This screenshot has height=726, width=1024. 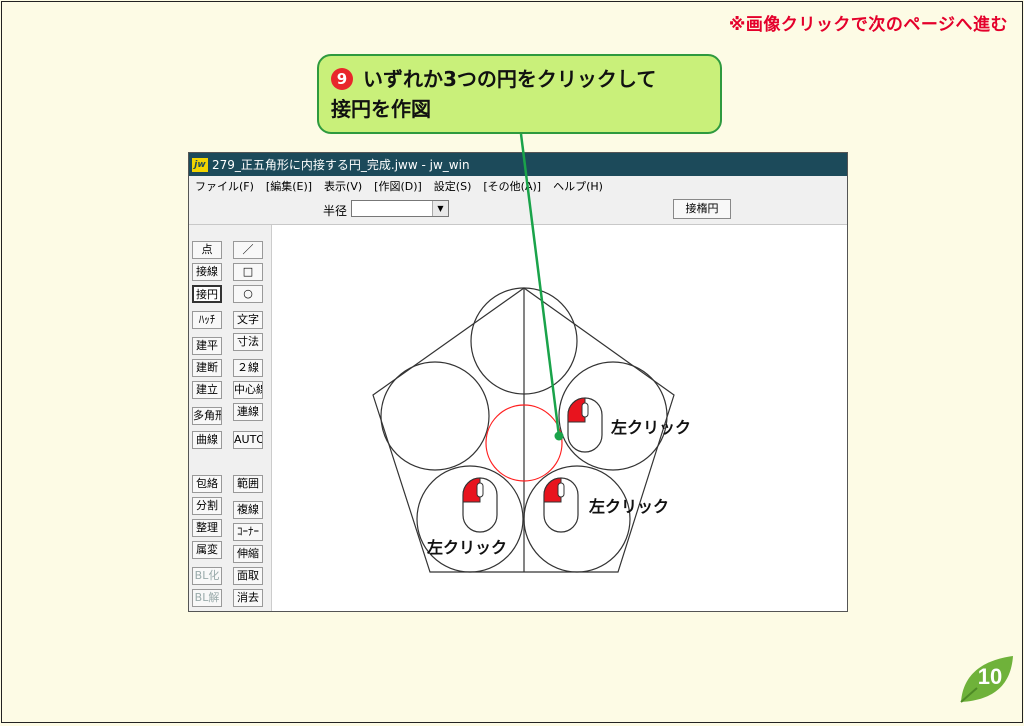 What do you see at coordinates (453, 186) in the screenshot?
I see `menu-settings: 設定(S)` at bounding box center [453, 186].